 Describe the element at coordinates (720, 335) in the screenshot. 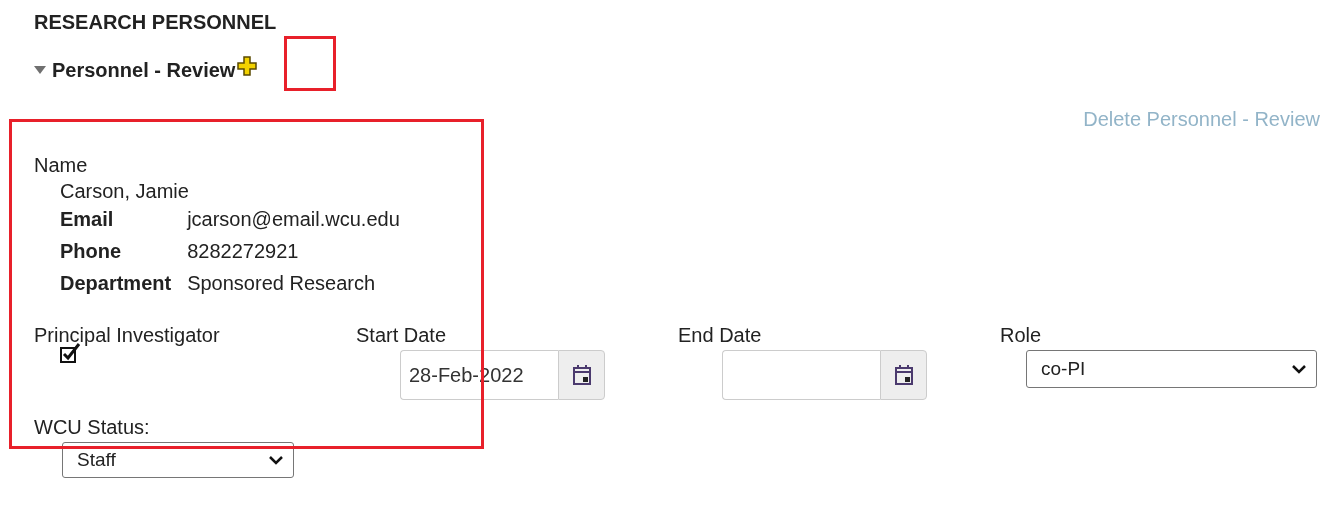

I see `field-label: End Date` at that location.